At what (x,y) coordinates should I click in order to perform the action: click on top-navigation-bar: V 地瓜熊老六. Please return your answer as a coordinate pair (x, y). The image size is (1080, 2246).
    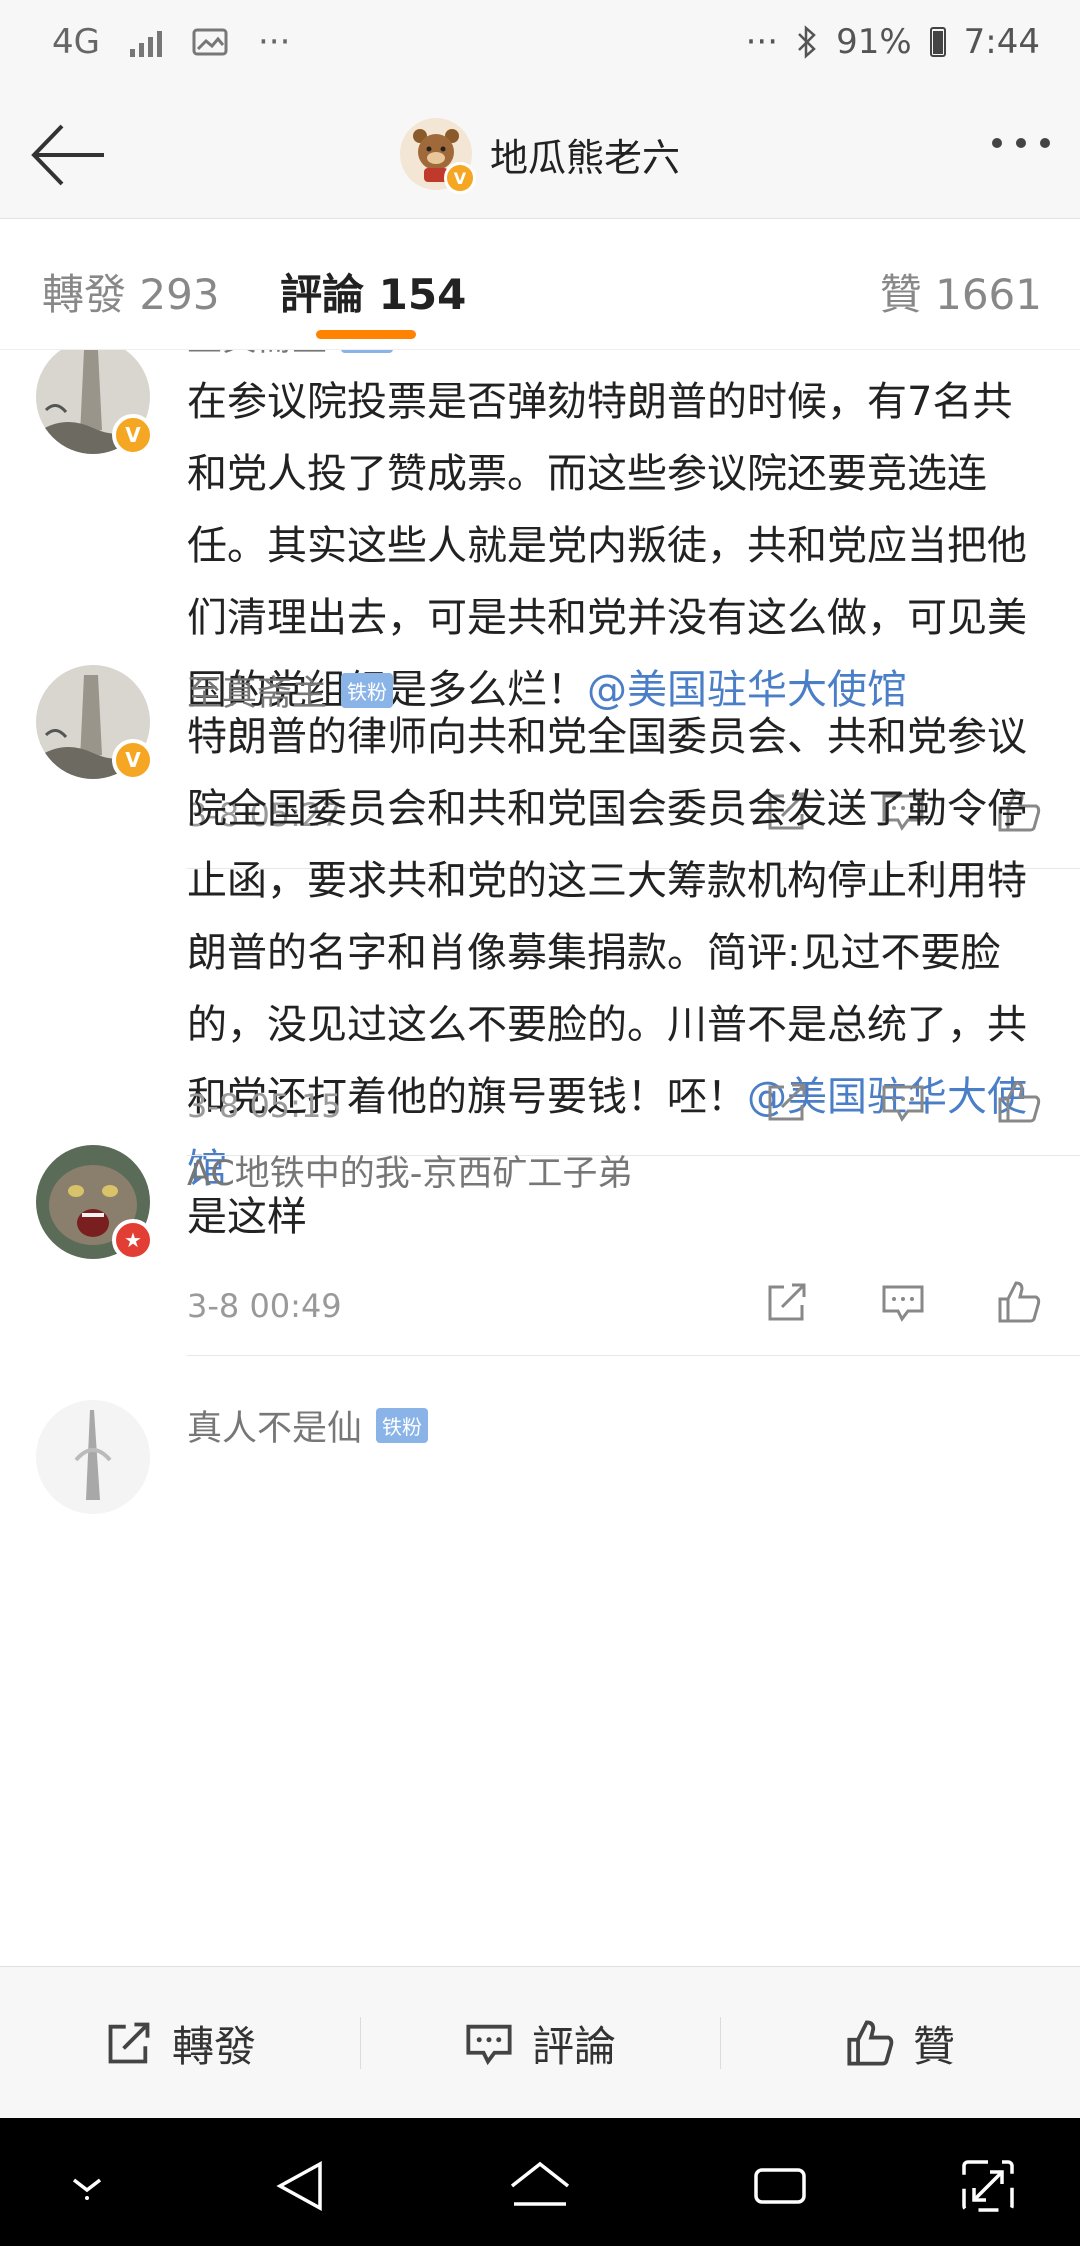
    Looking at the image, I should click on (540, 154).